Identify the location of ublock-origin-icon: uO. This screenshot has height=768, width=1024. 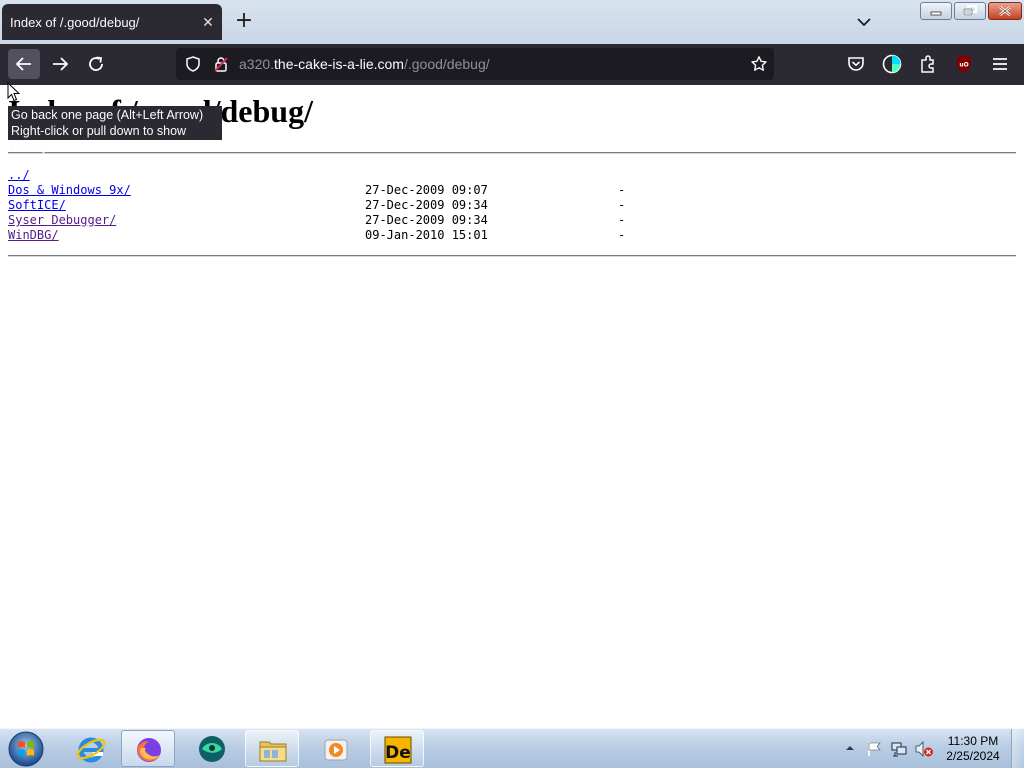
(964, 64).